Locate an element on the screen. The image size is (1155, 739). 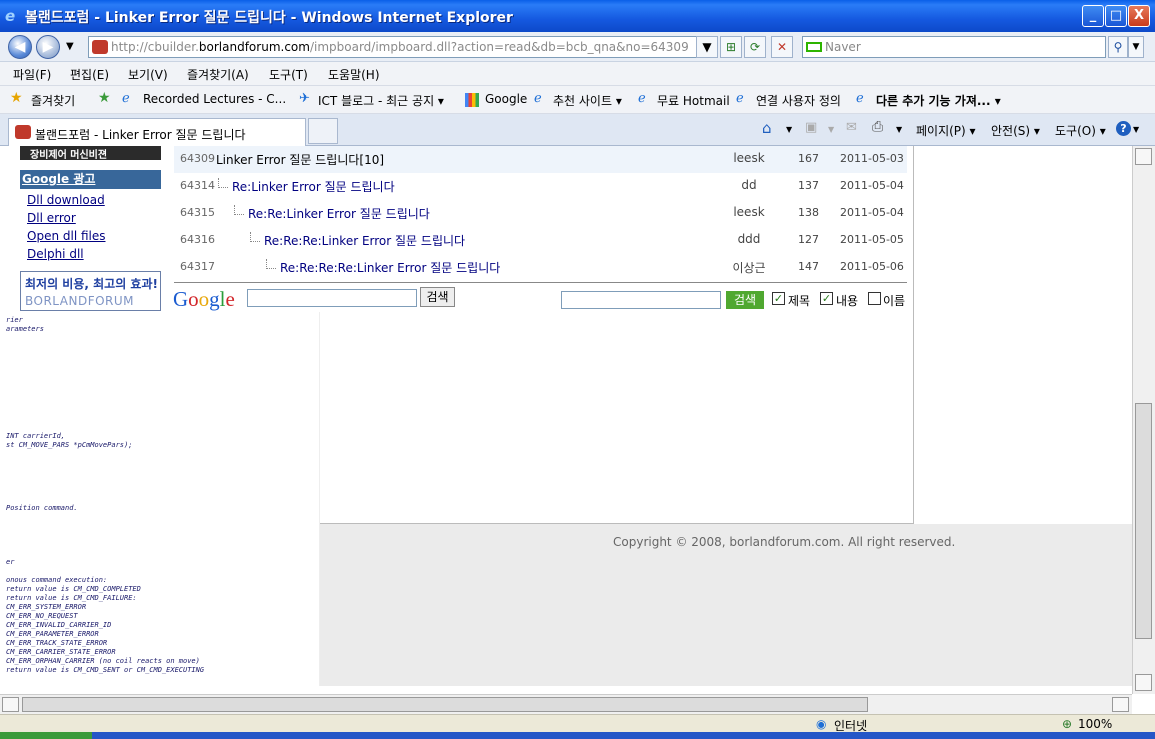
horizontal-scrollbar is located at coordinates (566, 704).